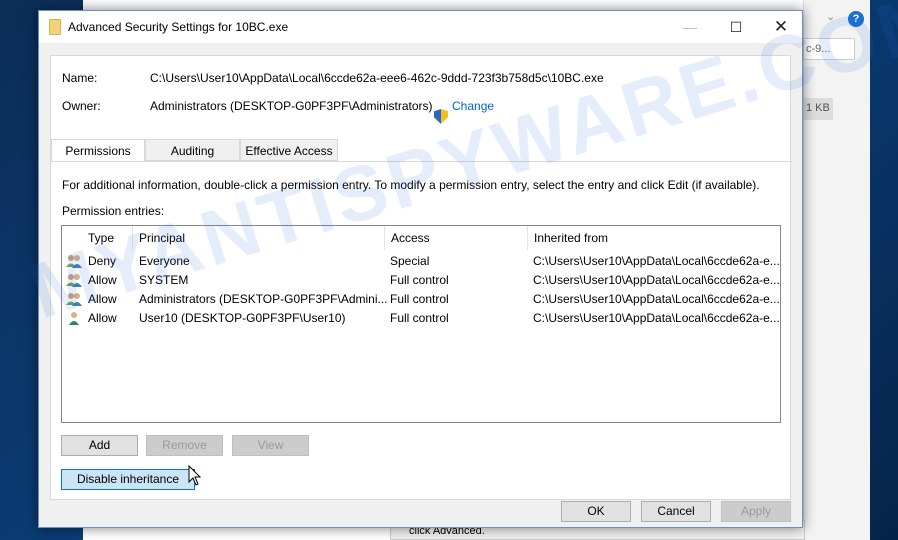 The image size is (898, 540). I want to click on cancel-button: Cancel, so click(676, 511).